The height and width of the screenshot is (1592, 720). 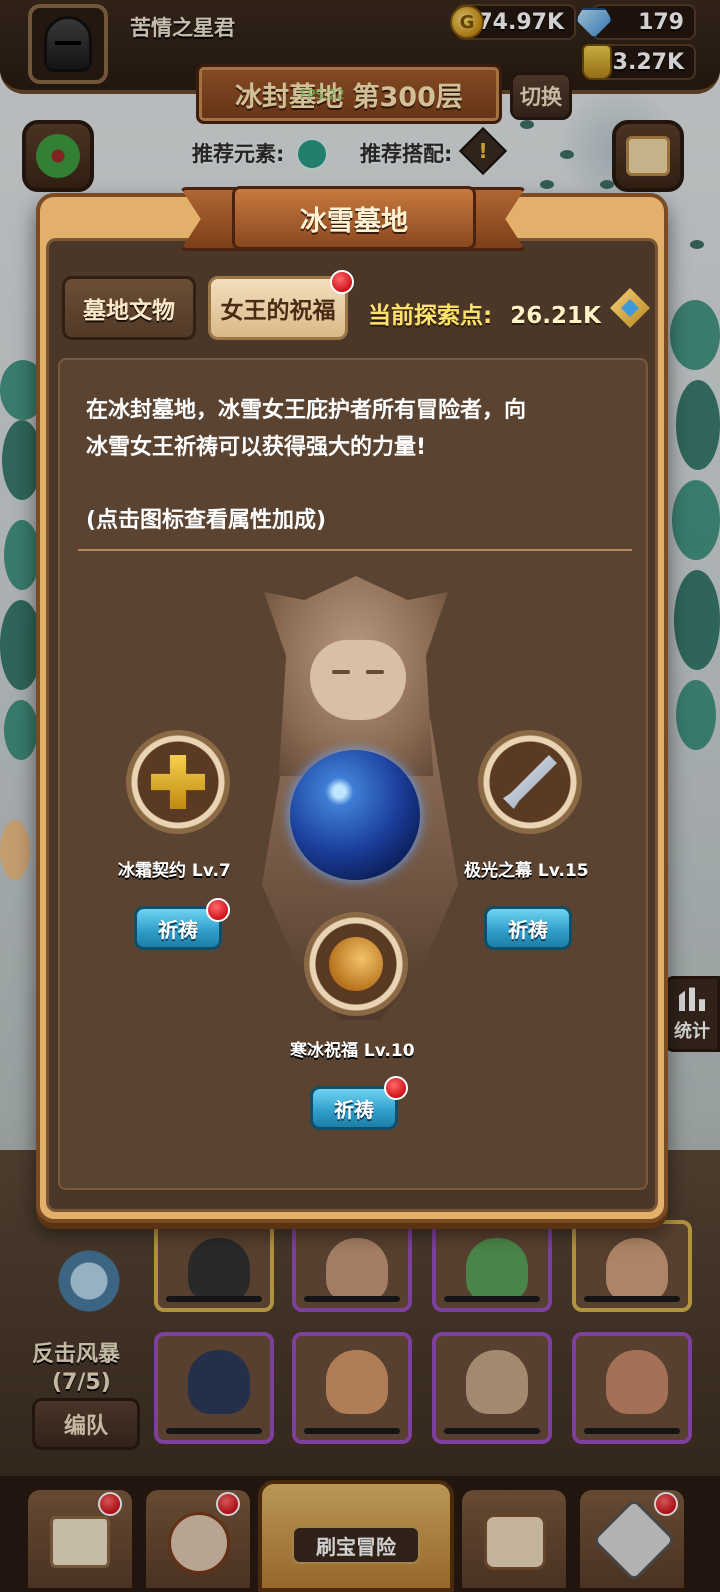 I want to click on blessing-name: 冰霜契约 Lv.7, so click(x=174, y=871).